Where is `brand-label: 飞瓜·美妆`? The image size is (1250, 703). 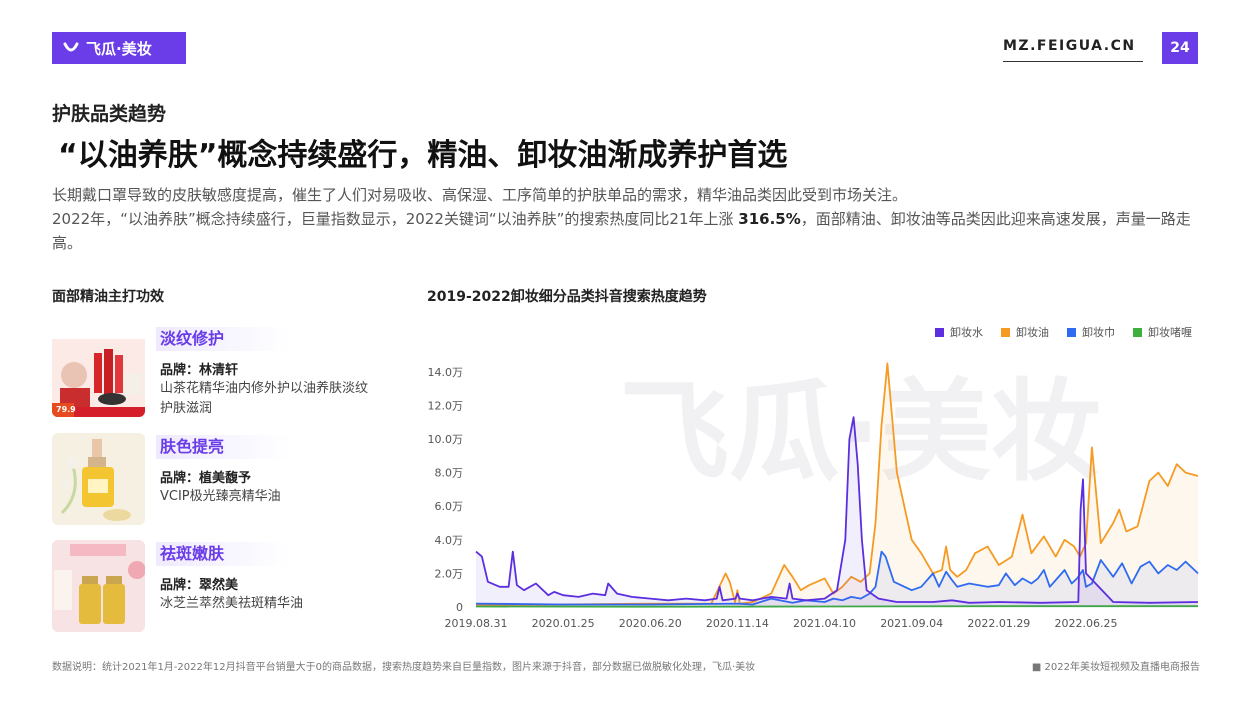
brand-label: 飞瓜·美妆 is located at coordinates (119, 48).